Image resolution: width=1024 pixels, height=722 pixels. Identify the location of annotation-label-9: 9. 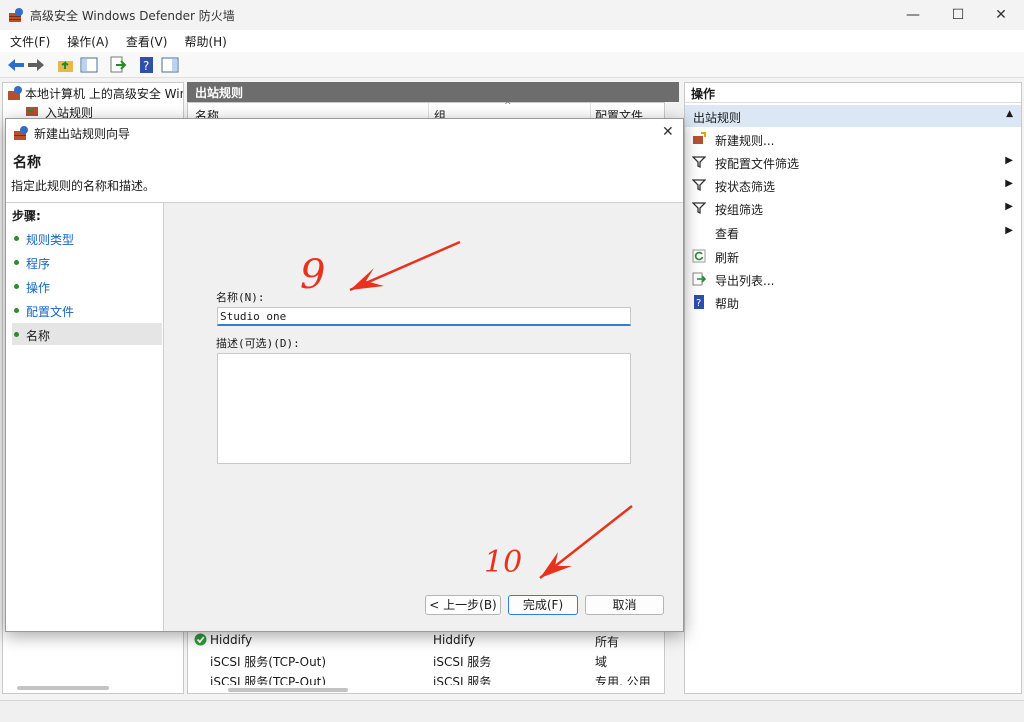
(313, 275).